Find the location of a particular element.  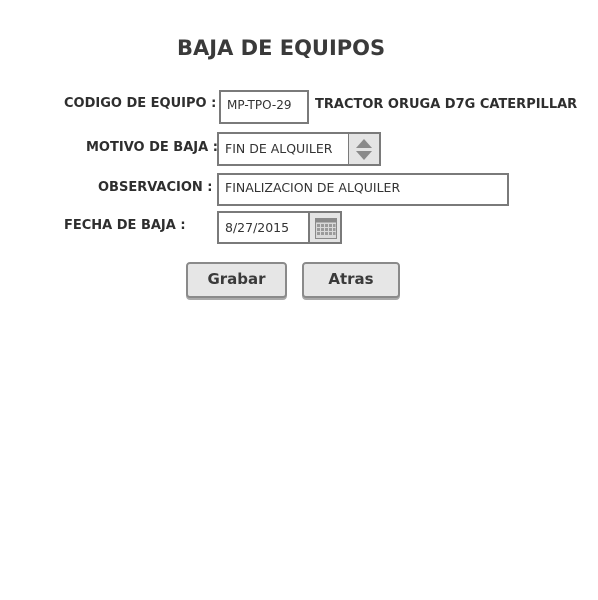

codigo-equipo-label: CODIGO DE EQUIPO : is located at coordinates (140, 103).